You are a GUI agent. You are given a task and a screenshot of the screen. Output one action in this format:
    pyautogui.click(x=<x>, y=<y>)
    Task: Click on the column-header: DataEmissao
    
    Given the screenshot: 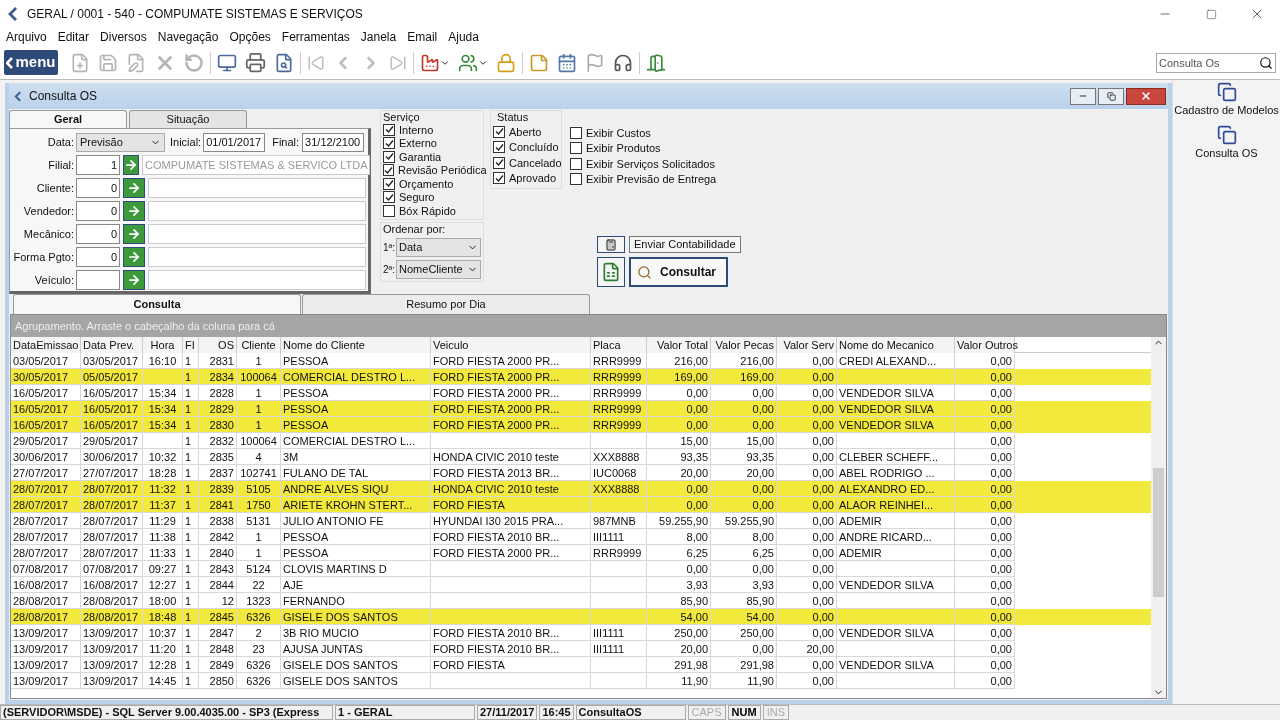 What is the action you would take?
    pyautogui.click(x=46, y=345)
    